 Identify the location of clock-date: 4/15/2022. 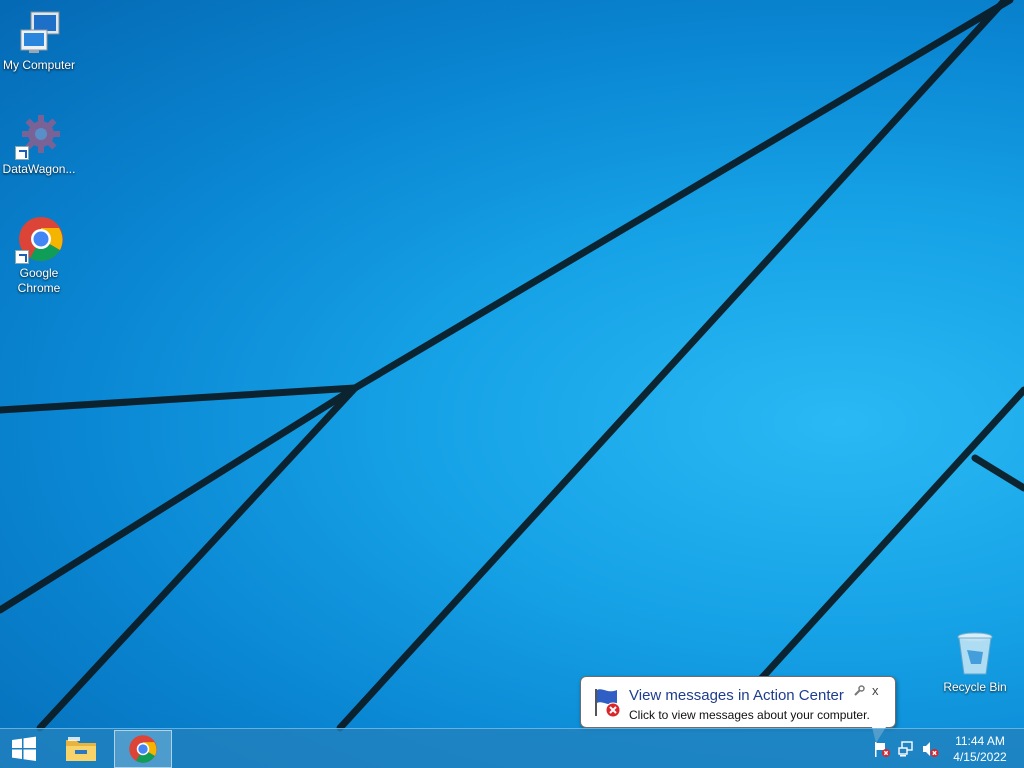
(980, 757).